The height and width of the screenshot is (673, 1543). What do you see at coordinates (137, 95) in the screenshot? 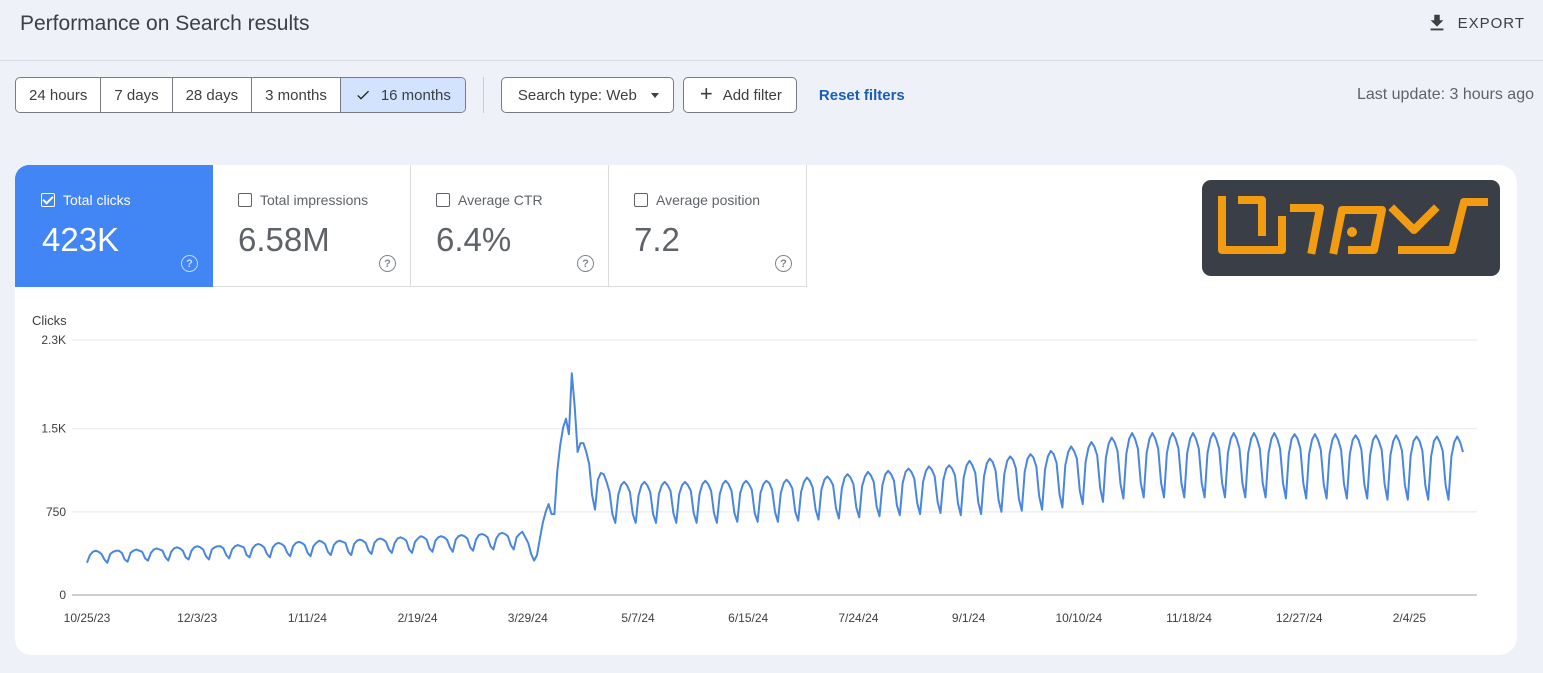
I see `range-7-days: 7 days` at bounding box center [137, 95].